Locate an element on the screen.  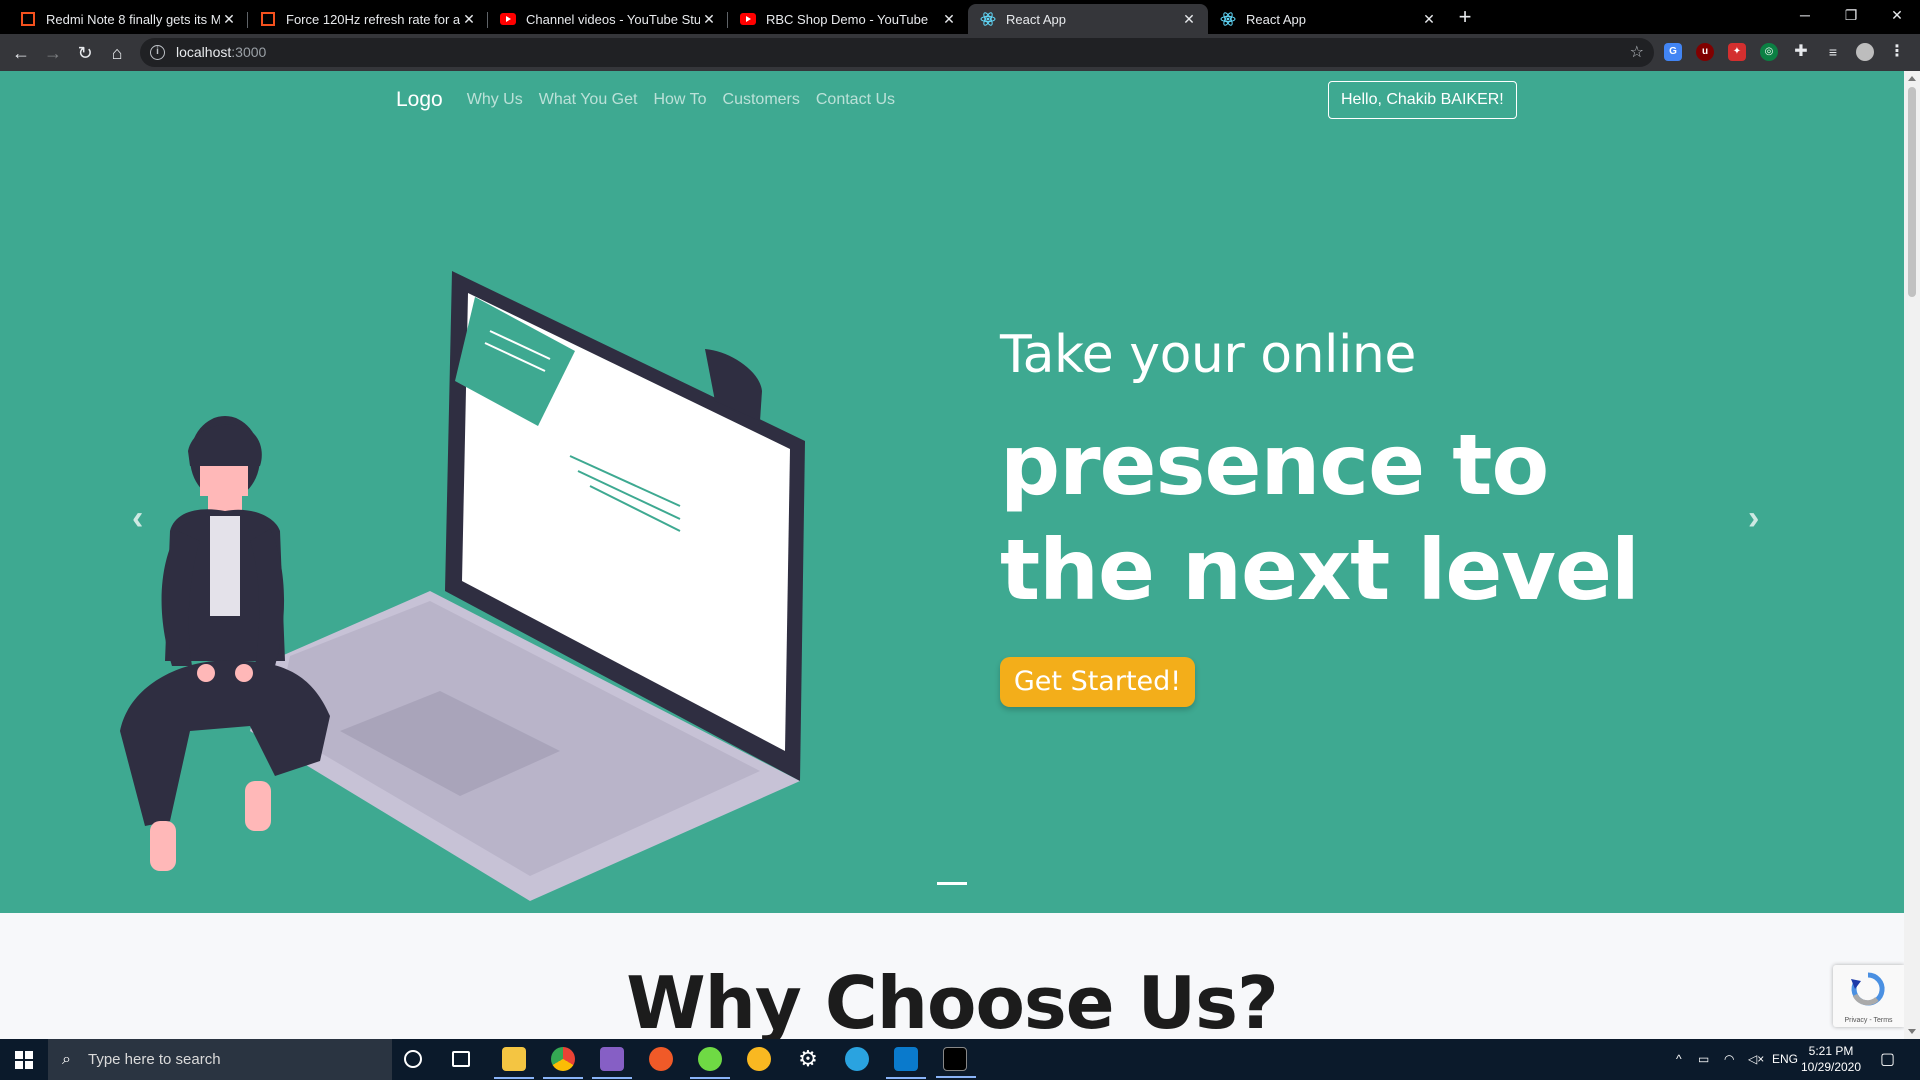
windows-start-icon is located at coordinates (24, 1059).